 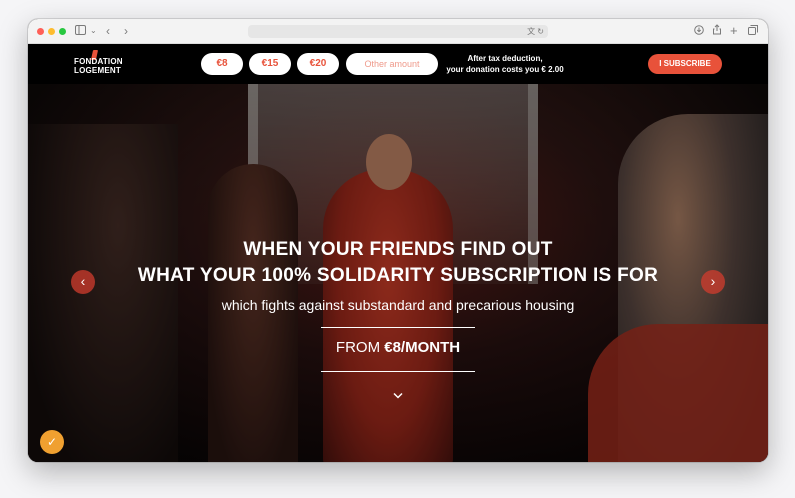 I want to click on previous-slide-button: ‹, so click(x=83, y=282).